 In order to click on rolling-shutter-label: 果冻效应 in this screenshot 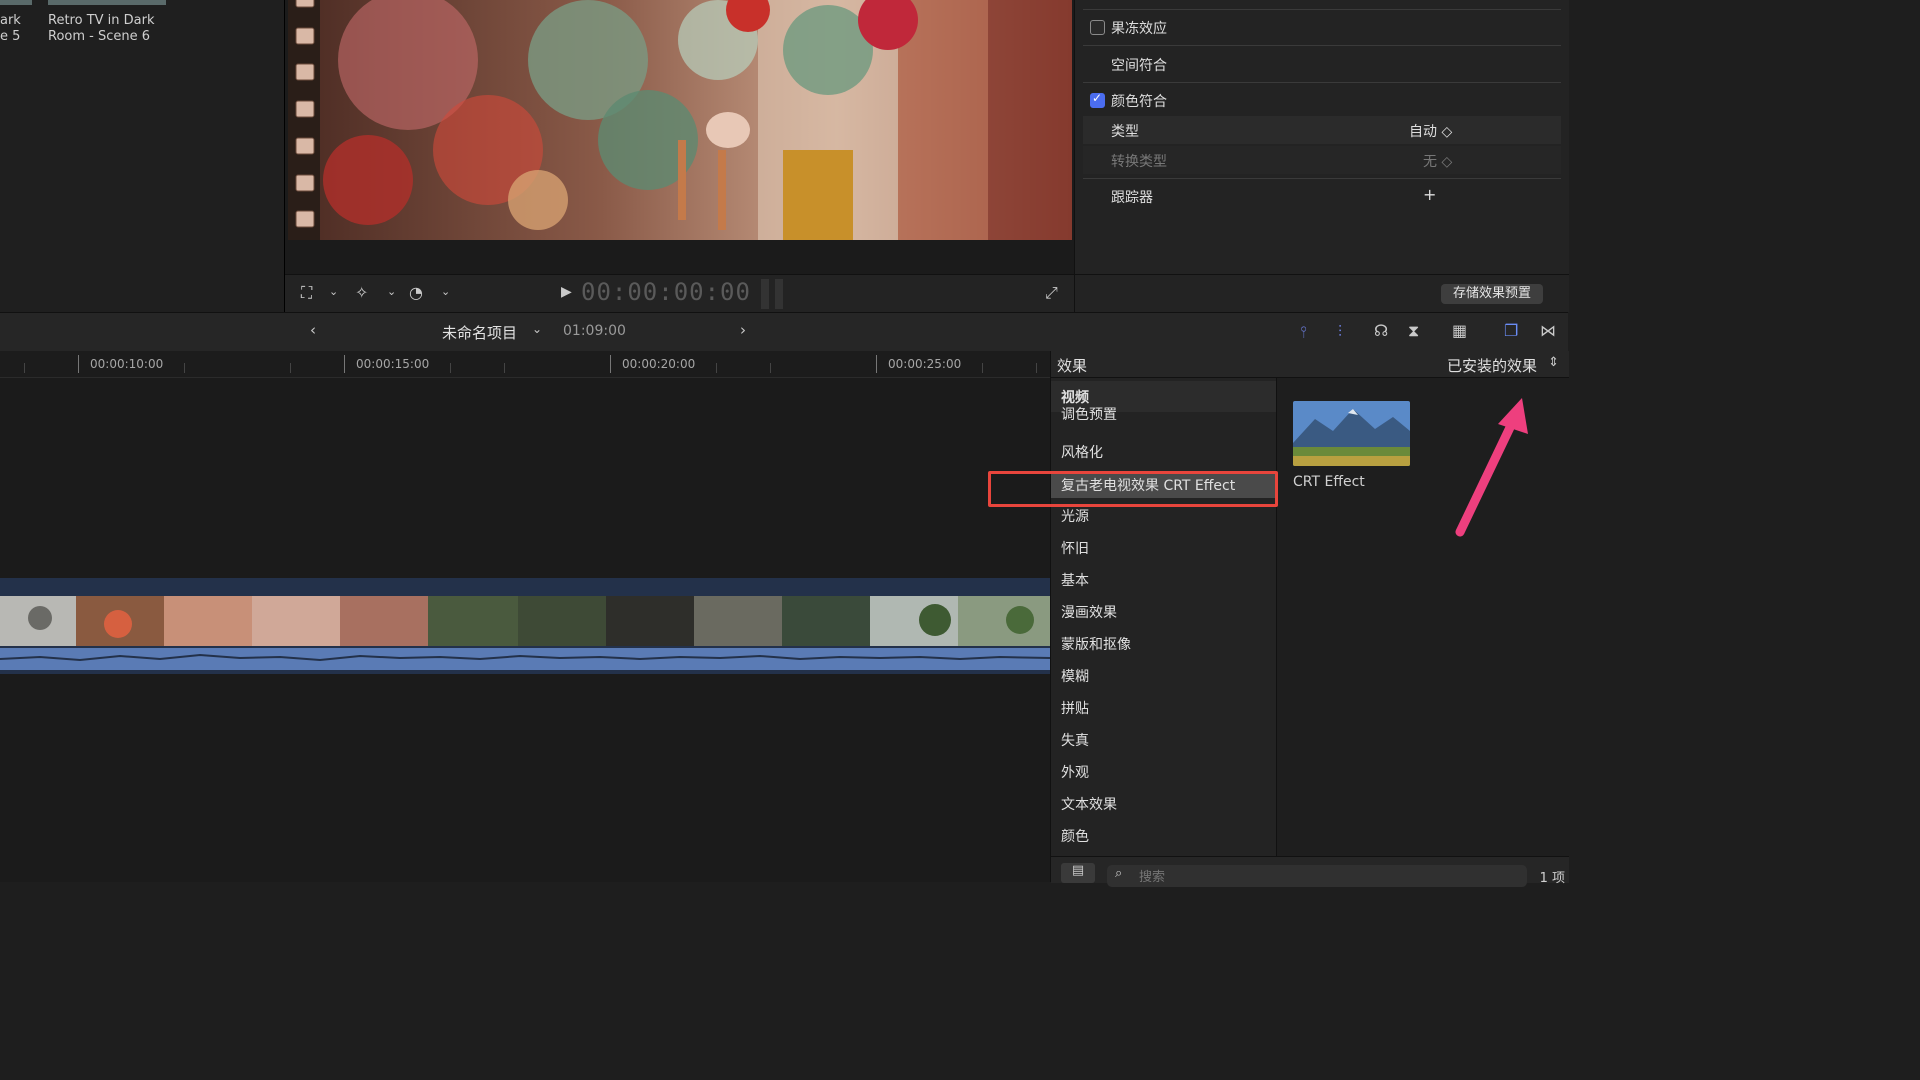, I will do `click(1139, 29)`.